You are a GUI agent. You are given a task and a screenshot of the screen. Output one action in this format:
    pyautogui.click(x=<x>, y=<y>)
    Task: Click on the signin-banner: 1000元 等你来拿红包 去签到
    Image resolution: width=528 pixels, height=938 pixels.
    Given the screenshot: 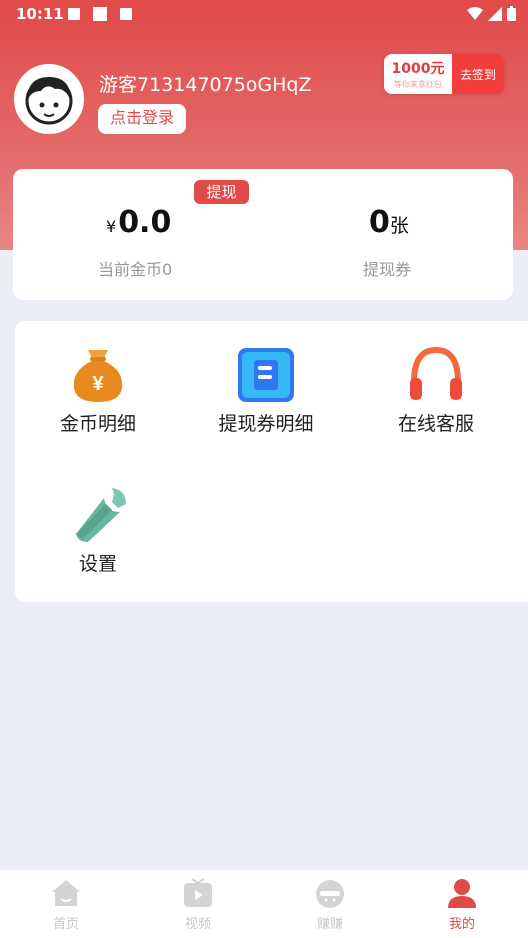 What is the action you would take?
    pyautogui.click(x=444, y=74)
    